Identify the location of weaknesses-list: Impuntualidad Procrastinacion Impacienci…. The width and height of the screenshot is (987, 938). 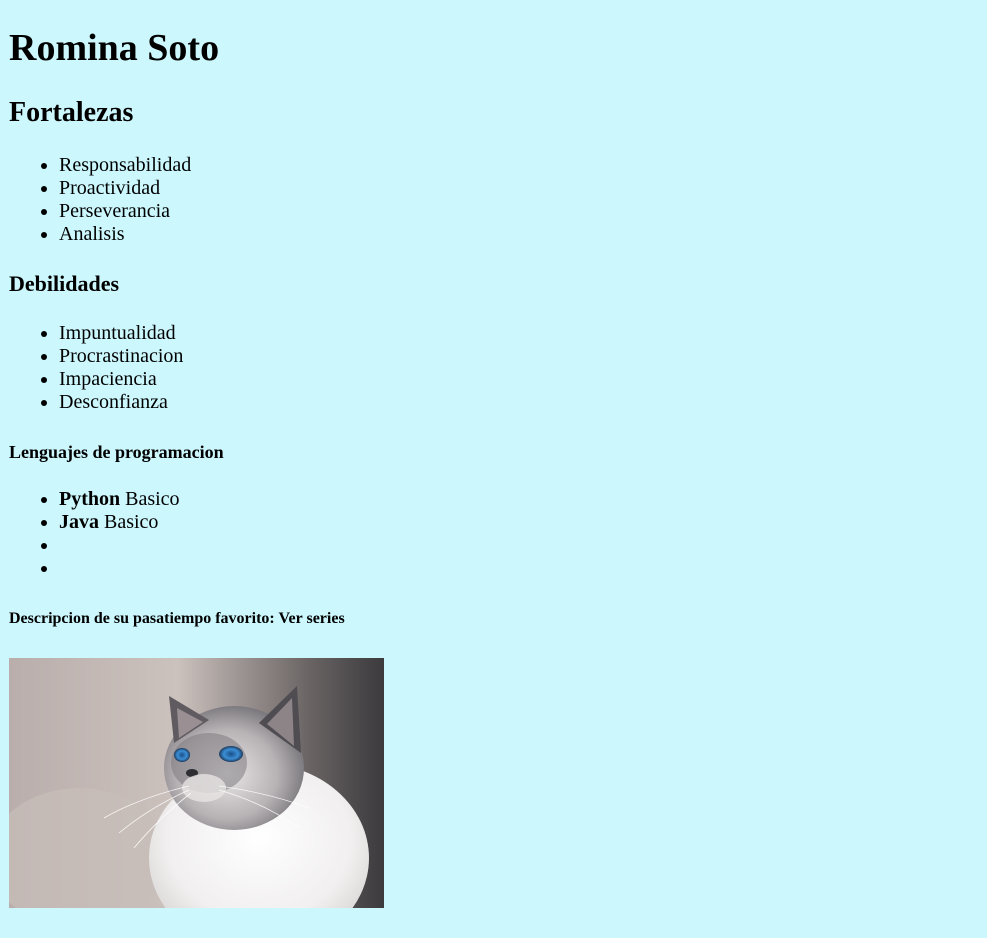
(493, 368).